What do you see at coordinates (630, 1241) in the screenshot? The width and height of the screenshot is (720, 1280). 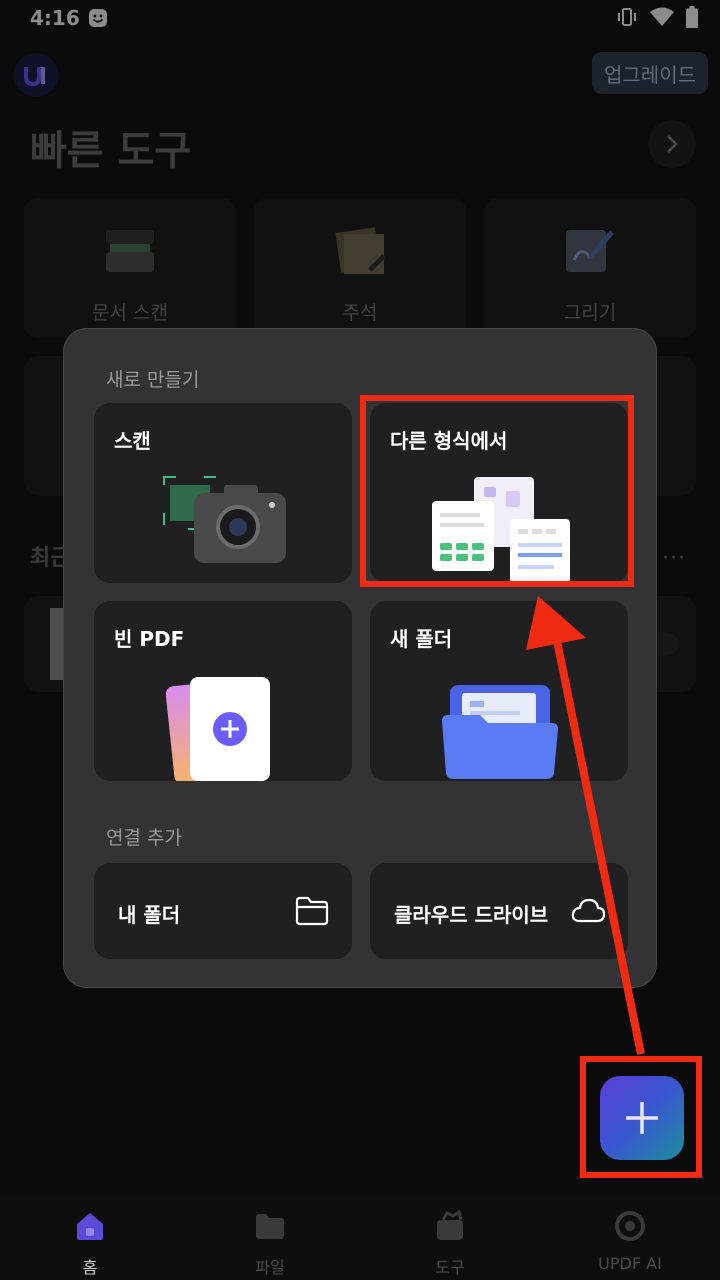 I see `nav-updf-ai: UPDF AI` at bounding box center [630, 1241].